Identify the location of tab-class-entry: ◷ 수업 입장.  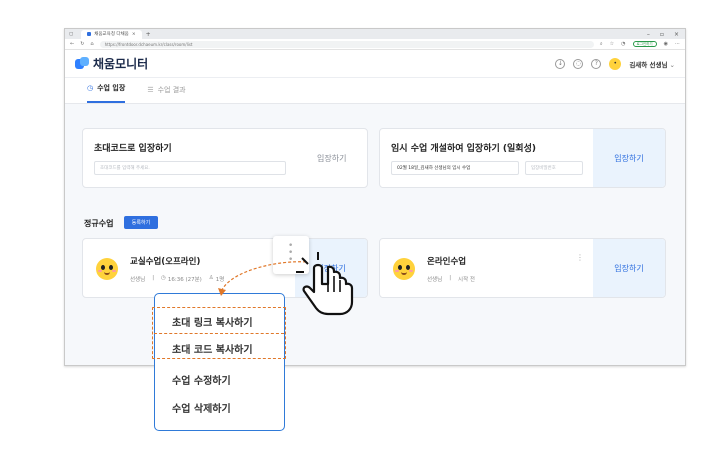
(106, 93).